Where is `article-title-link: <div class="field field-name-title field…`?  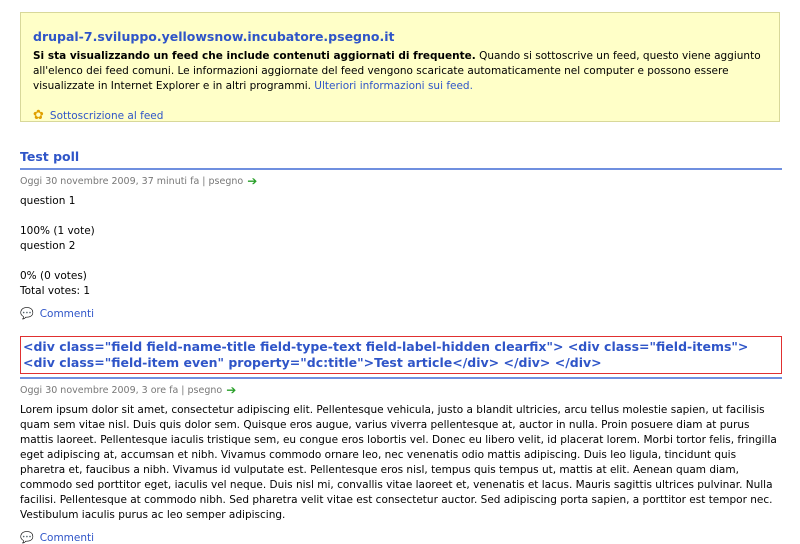 article-title-link: <div class="field field-name-title field… is located at coordinates (385, 354).